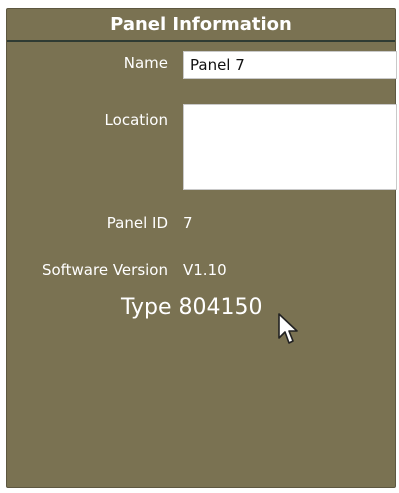  What do you see at coordinates (205, 270) in the screenshot?
I see `software-version-value: V1.10` at bounding box center [205, 270].